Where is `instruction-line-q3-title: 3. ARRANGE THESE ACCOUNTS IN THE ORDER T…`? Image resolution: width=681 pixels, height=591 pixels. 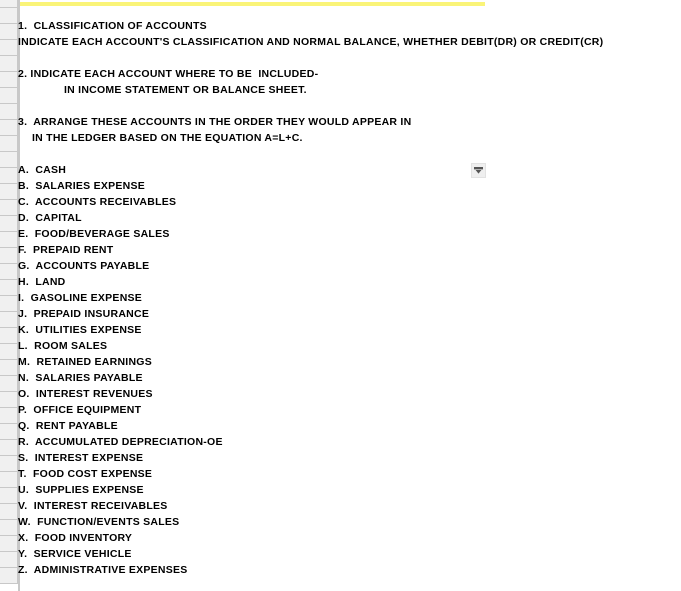 instruction-line-q3-title: 3. ARRANGE THESE ACCOUNTS IN THE ORDER T… is located at coordinates (215, 122).